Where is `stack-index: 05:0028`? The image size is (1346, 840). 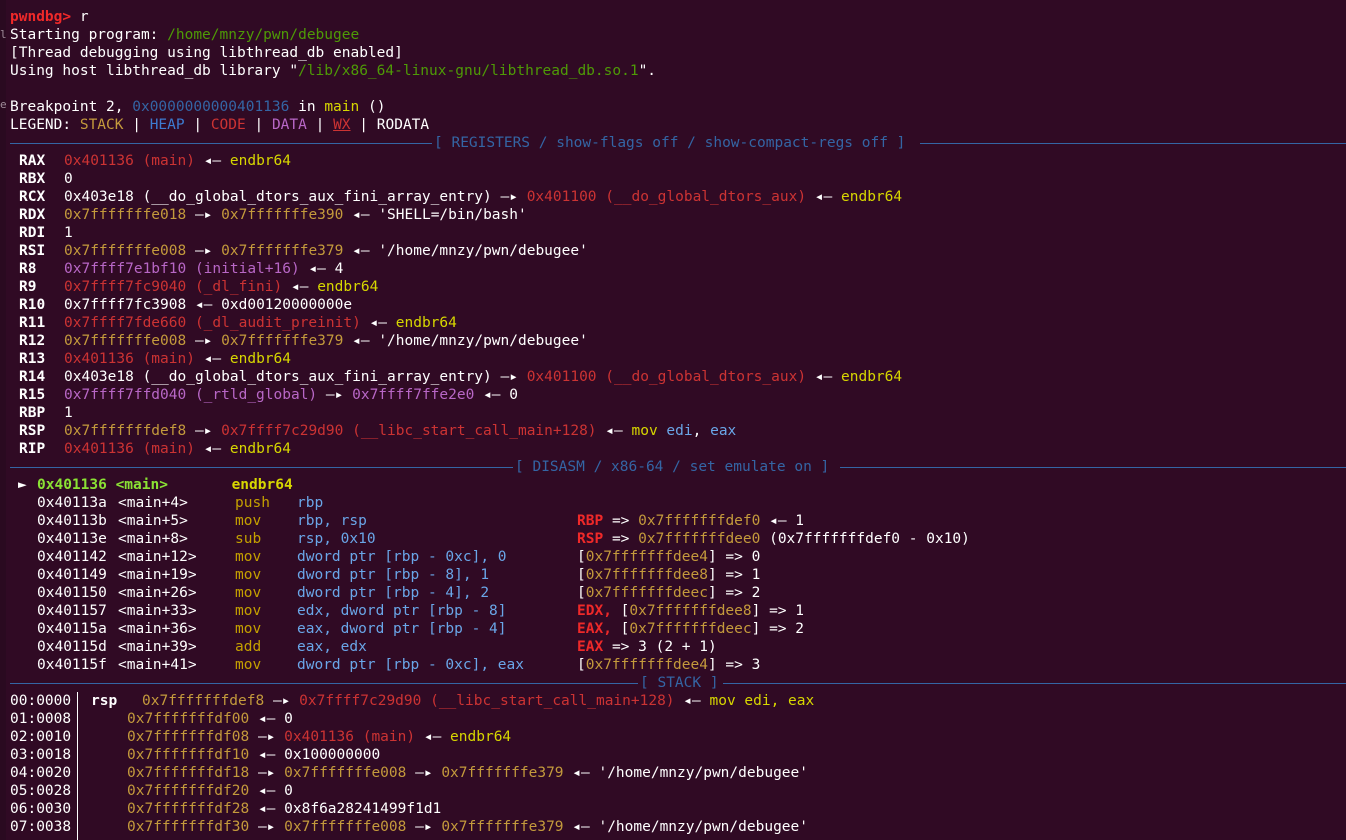
stack-index: 05:0028 is located at coordinates (41, 791).